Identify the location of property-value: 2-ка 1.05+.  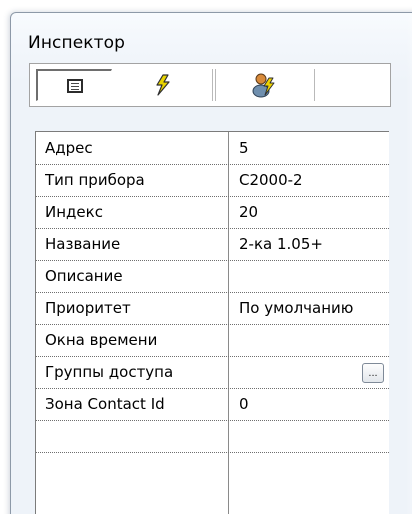
(311, 244).